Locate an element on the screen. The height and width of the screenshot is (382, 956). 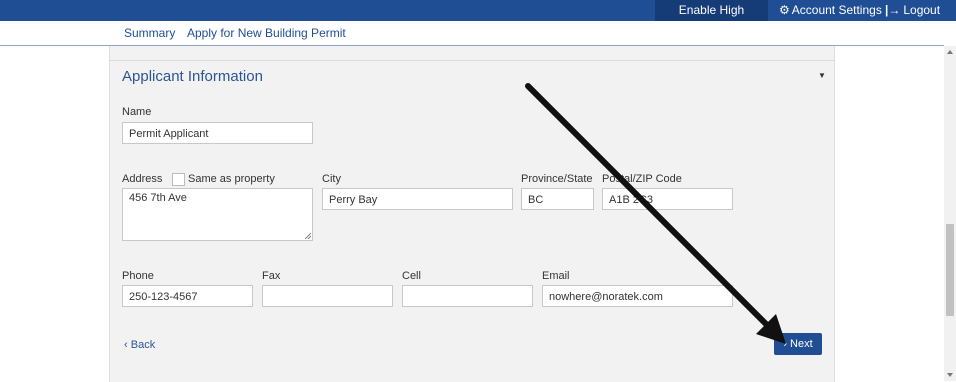
same-as-property-label: Same as property is located at coordinates (231, 179).